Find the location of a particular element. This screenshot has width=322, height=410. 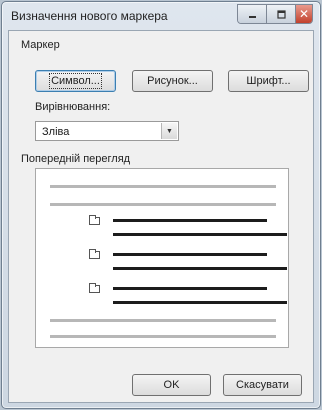

close-icon: ✕ is located at coordinates (304, 14).